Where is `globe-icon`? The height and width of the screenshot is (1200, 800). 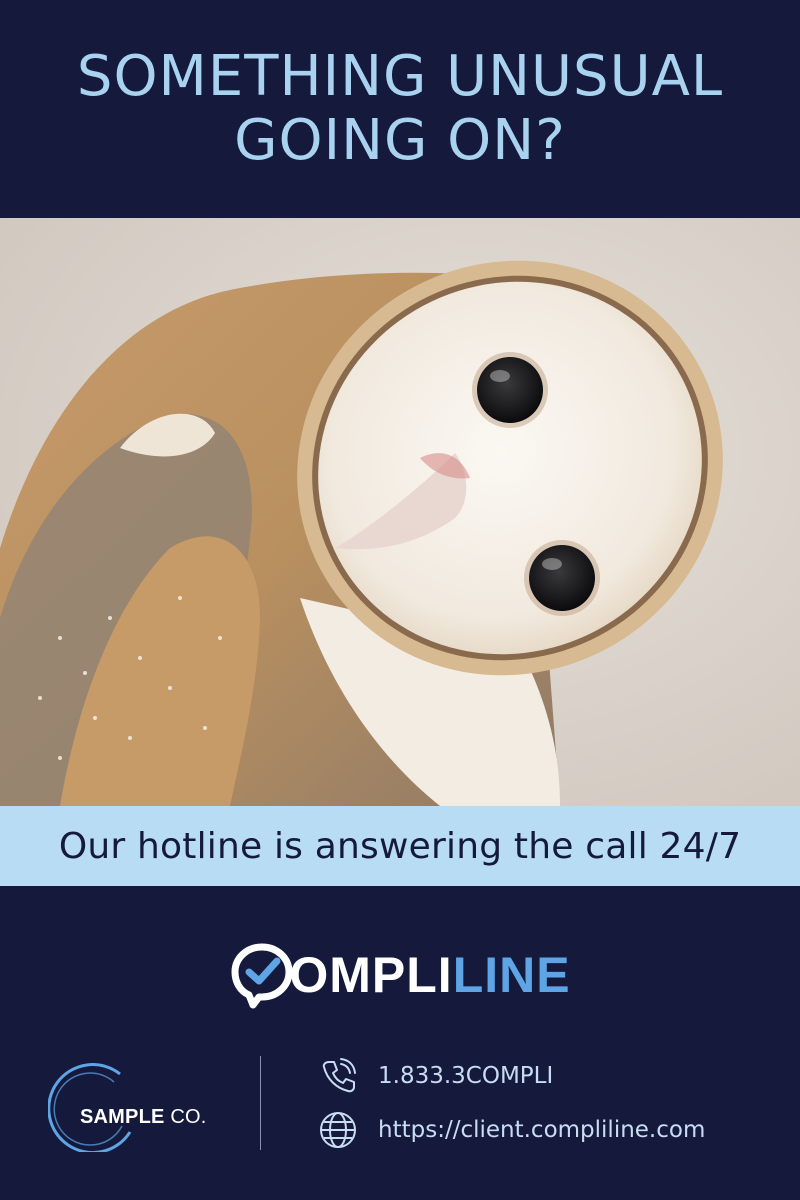
globe-icon is located at coordinates (338, 1130).